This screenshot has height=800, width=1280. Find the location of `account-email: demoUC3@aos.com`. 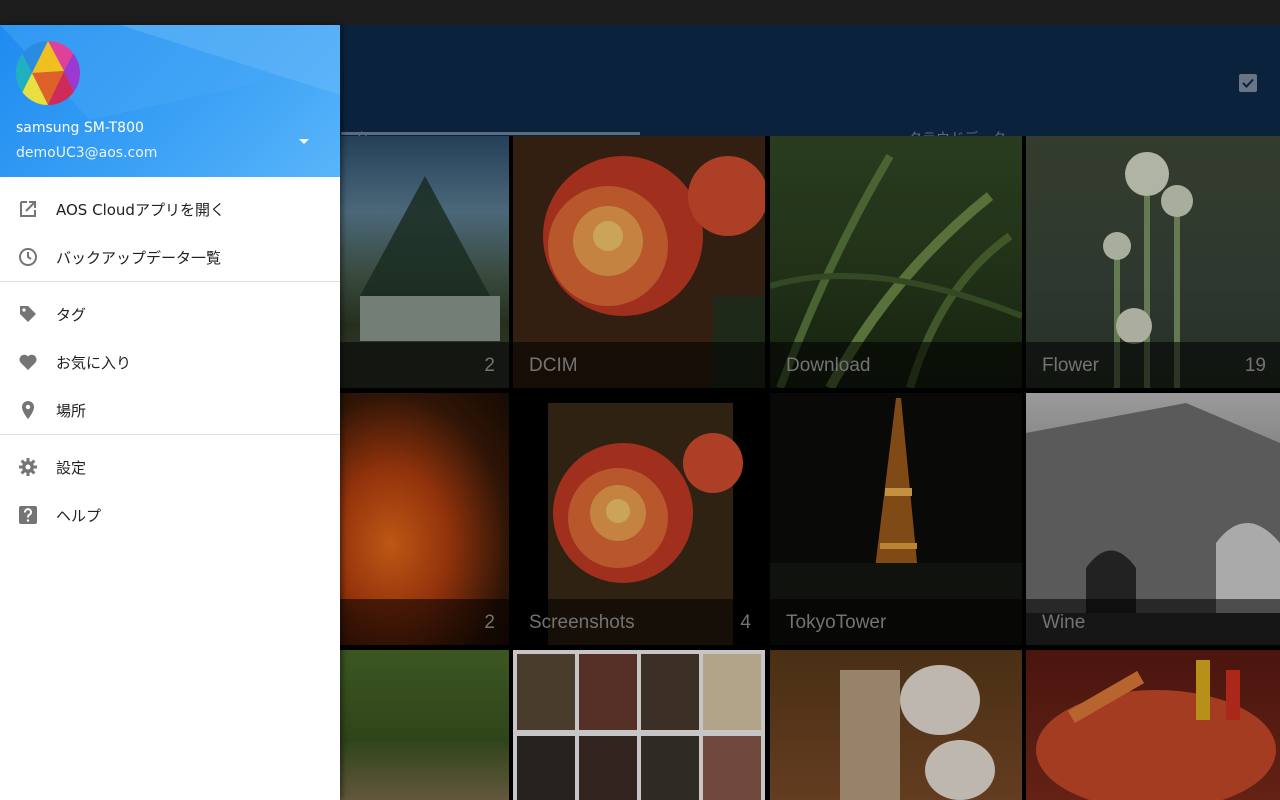

account-email: demoUC3@aos.com is located at coordinates (87, 153).